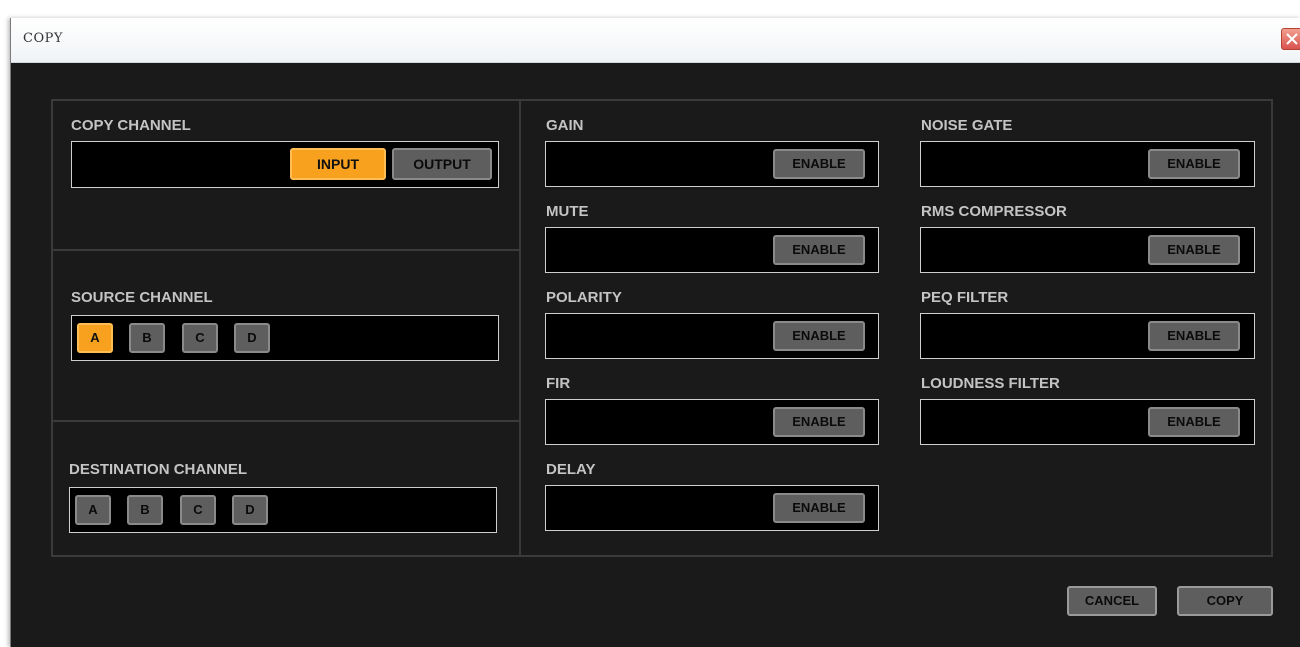 Image resolution: width=1300 pixels, height=647 pixels. What do you see at coordinates (285, 164) in the screenshot?
I see `copy-channel-selector: INPUT OUTPUT` at bounding box center [285, 164].